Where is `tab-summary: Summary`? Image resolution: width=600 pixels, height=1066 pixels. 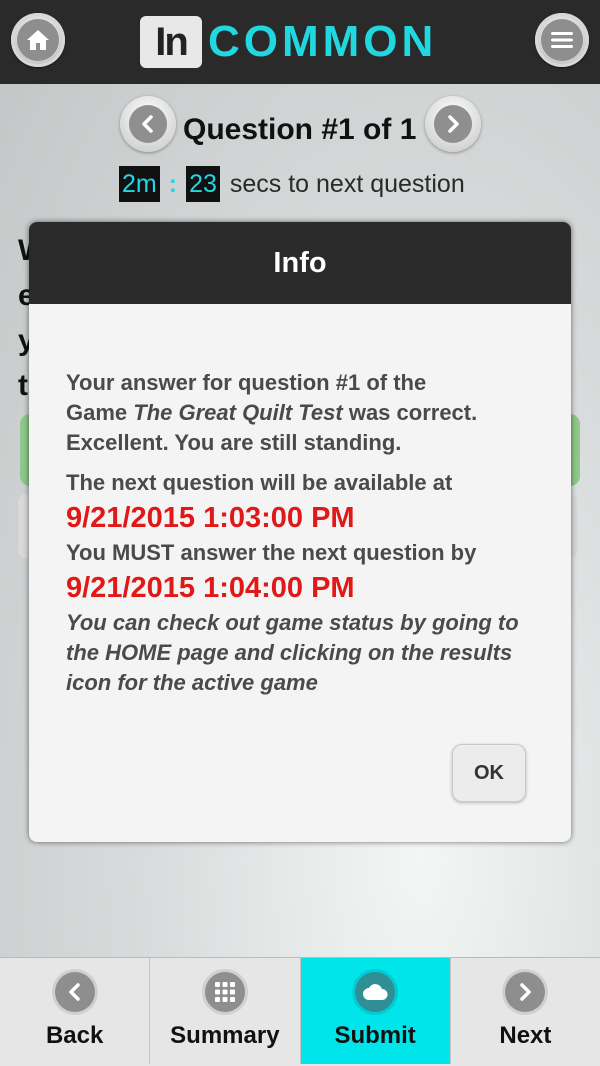
tab-summary: Summary is located at coordinates (225, 1011).